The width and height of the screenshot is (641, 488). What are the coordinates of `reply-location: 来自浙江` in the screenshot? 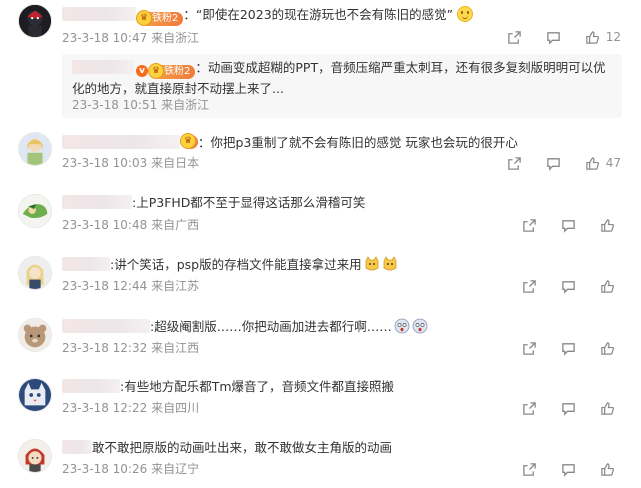 It's located at (185, 105).